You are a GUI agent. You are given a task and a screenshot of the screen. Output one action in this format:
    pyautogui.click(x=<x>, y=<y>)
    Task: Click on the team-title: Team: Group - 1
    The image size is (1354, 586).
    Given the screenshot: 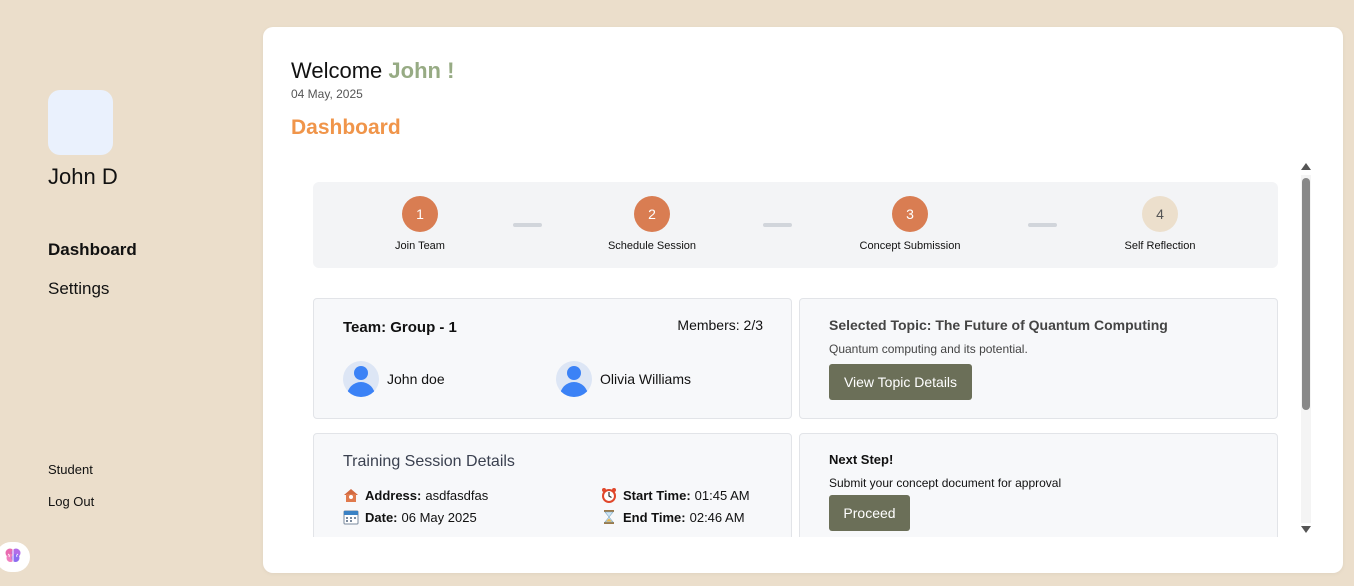 What is the action you would take?
    pyautogui.click(x=400, y=327)
    